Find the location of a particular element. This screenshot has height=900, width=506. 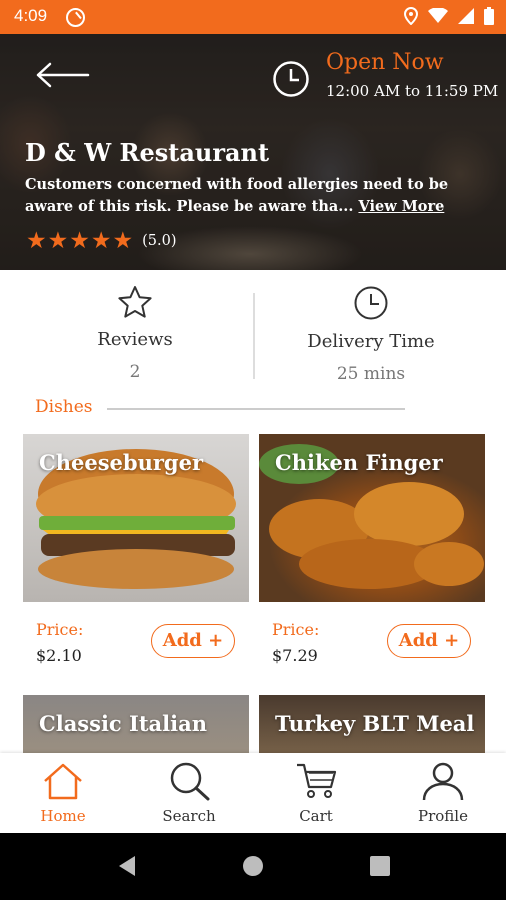

back-nav-icon is located at coordinates (127, 866).